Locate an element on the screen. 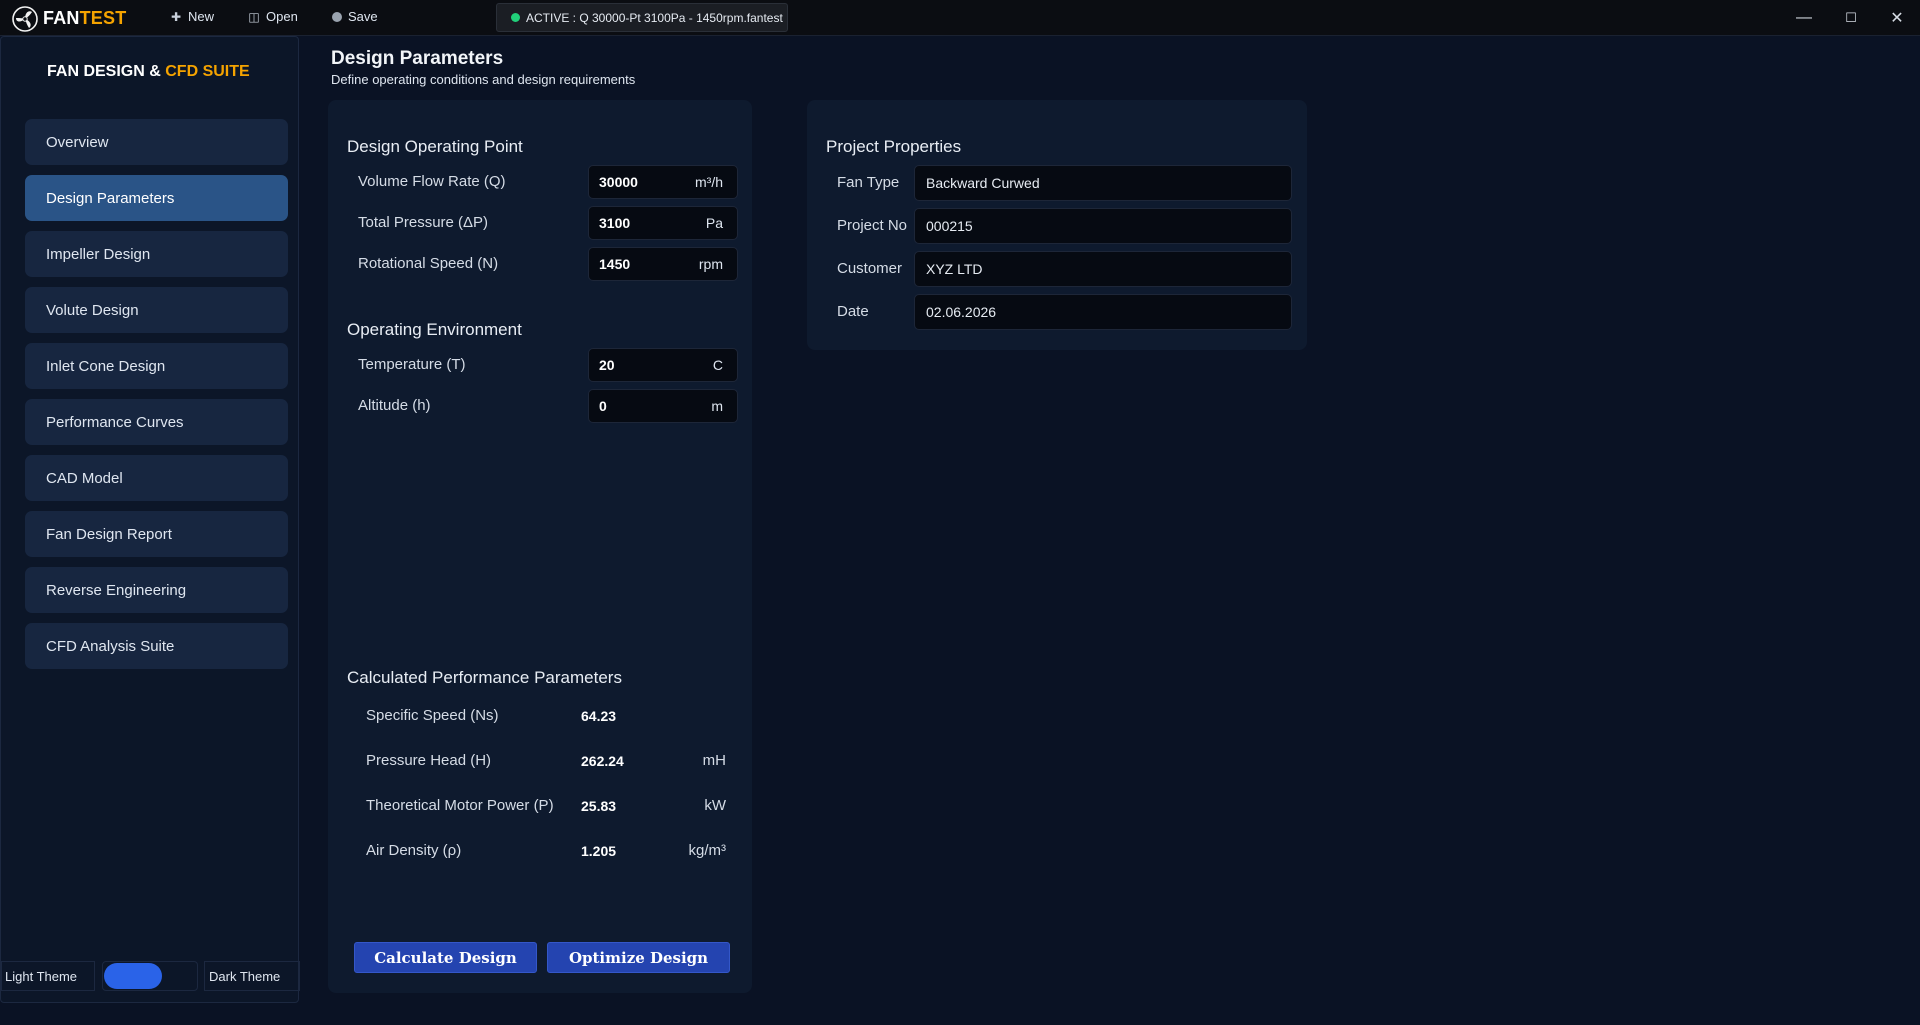 This screenshot has height=1025, width=1920. fan-type-label: Fan Type is located at coordinates (868, 182).